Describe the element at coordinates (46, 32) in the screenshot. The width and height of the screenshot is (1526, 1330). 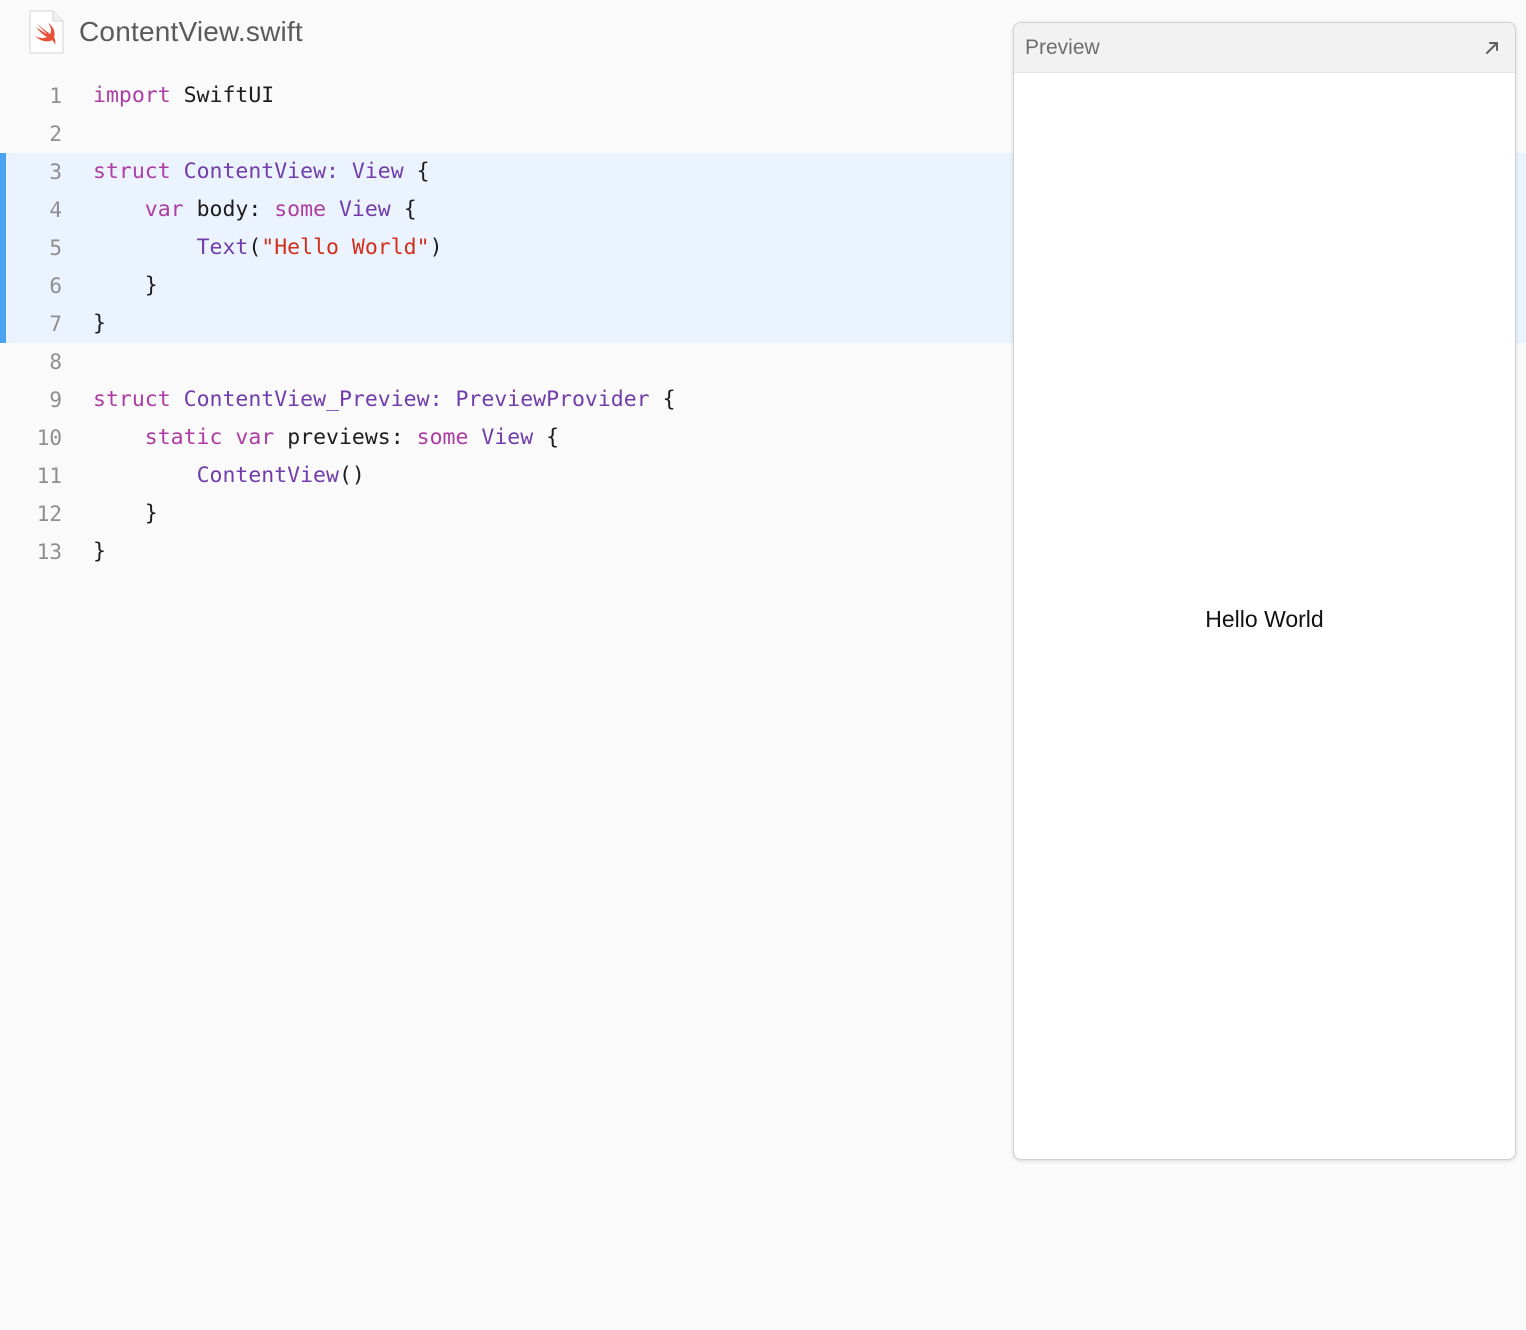
I see `swift-file-icon` at that location.